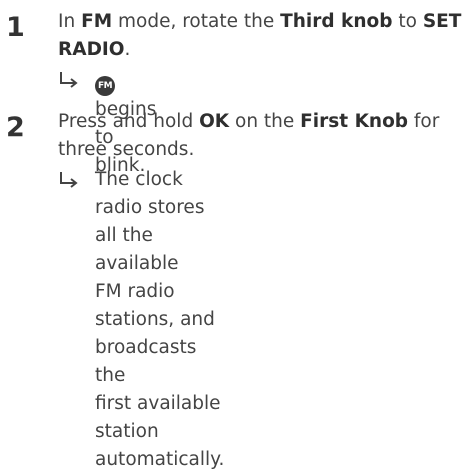 This screenshot has width=475, height=474. I want to click on instruction-line: RADIO., so click(94, 49).